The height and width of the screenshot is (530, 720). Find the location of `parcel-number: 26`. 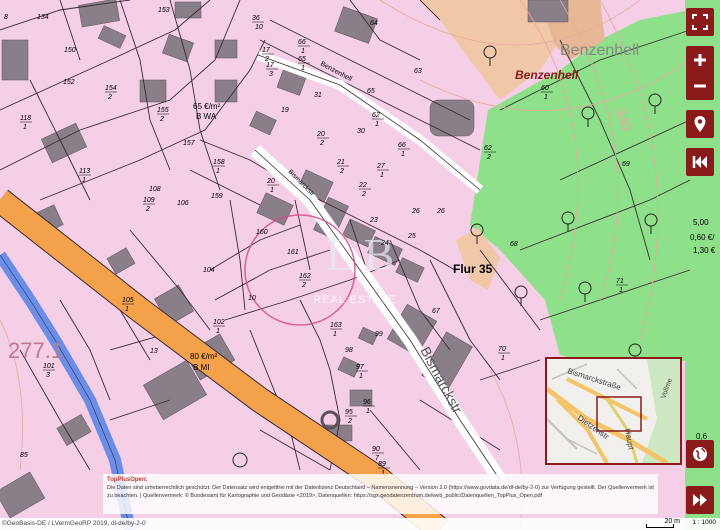

parcel-number: 26 is located at coordinates (440, 211).